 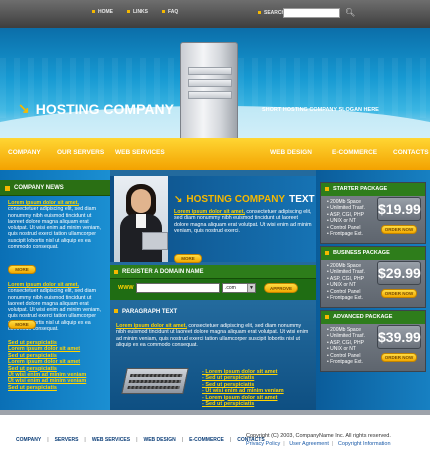 I want to click on nav-company: COMPANY, so click(x=24, y=152).